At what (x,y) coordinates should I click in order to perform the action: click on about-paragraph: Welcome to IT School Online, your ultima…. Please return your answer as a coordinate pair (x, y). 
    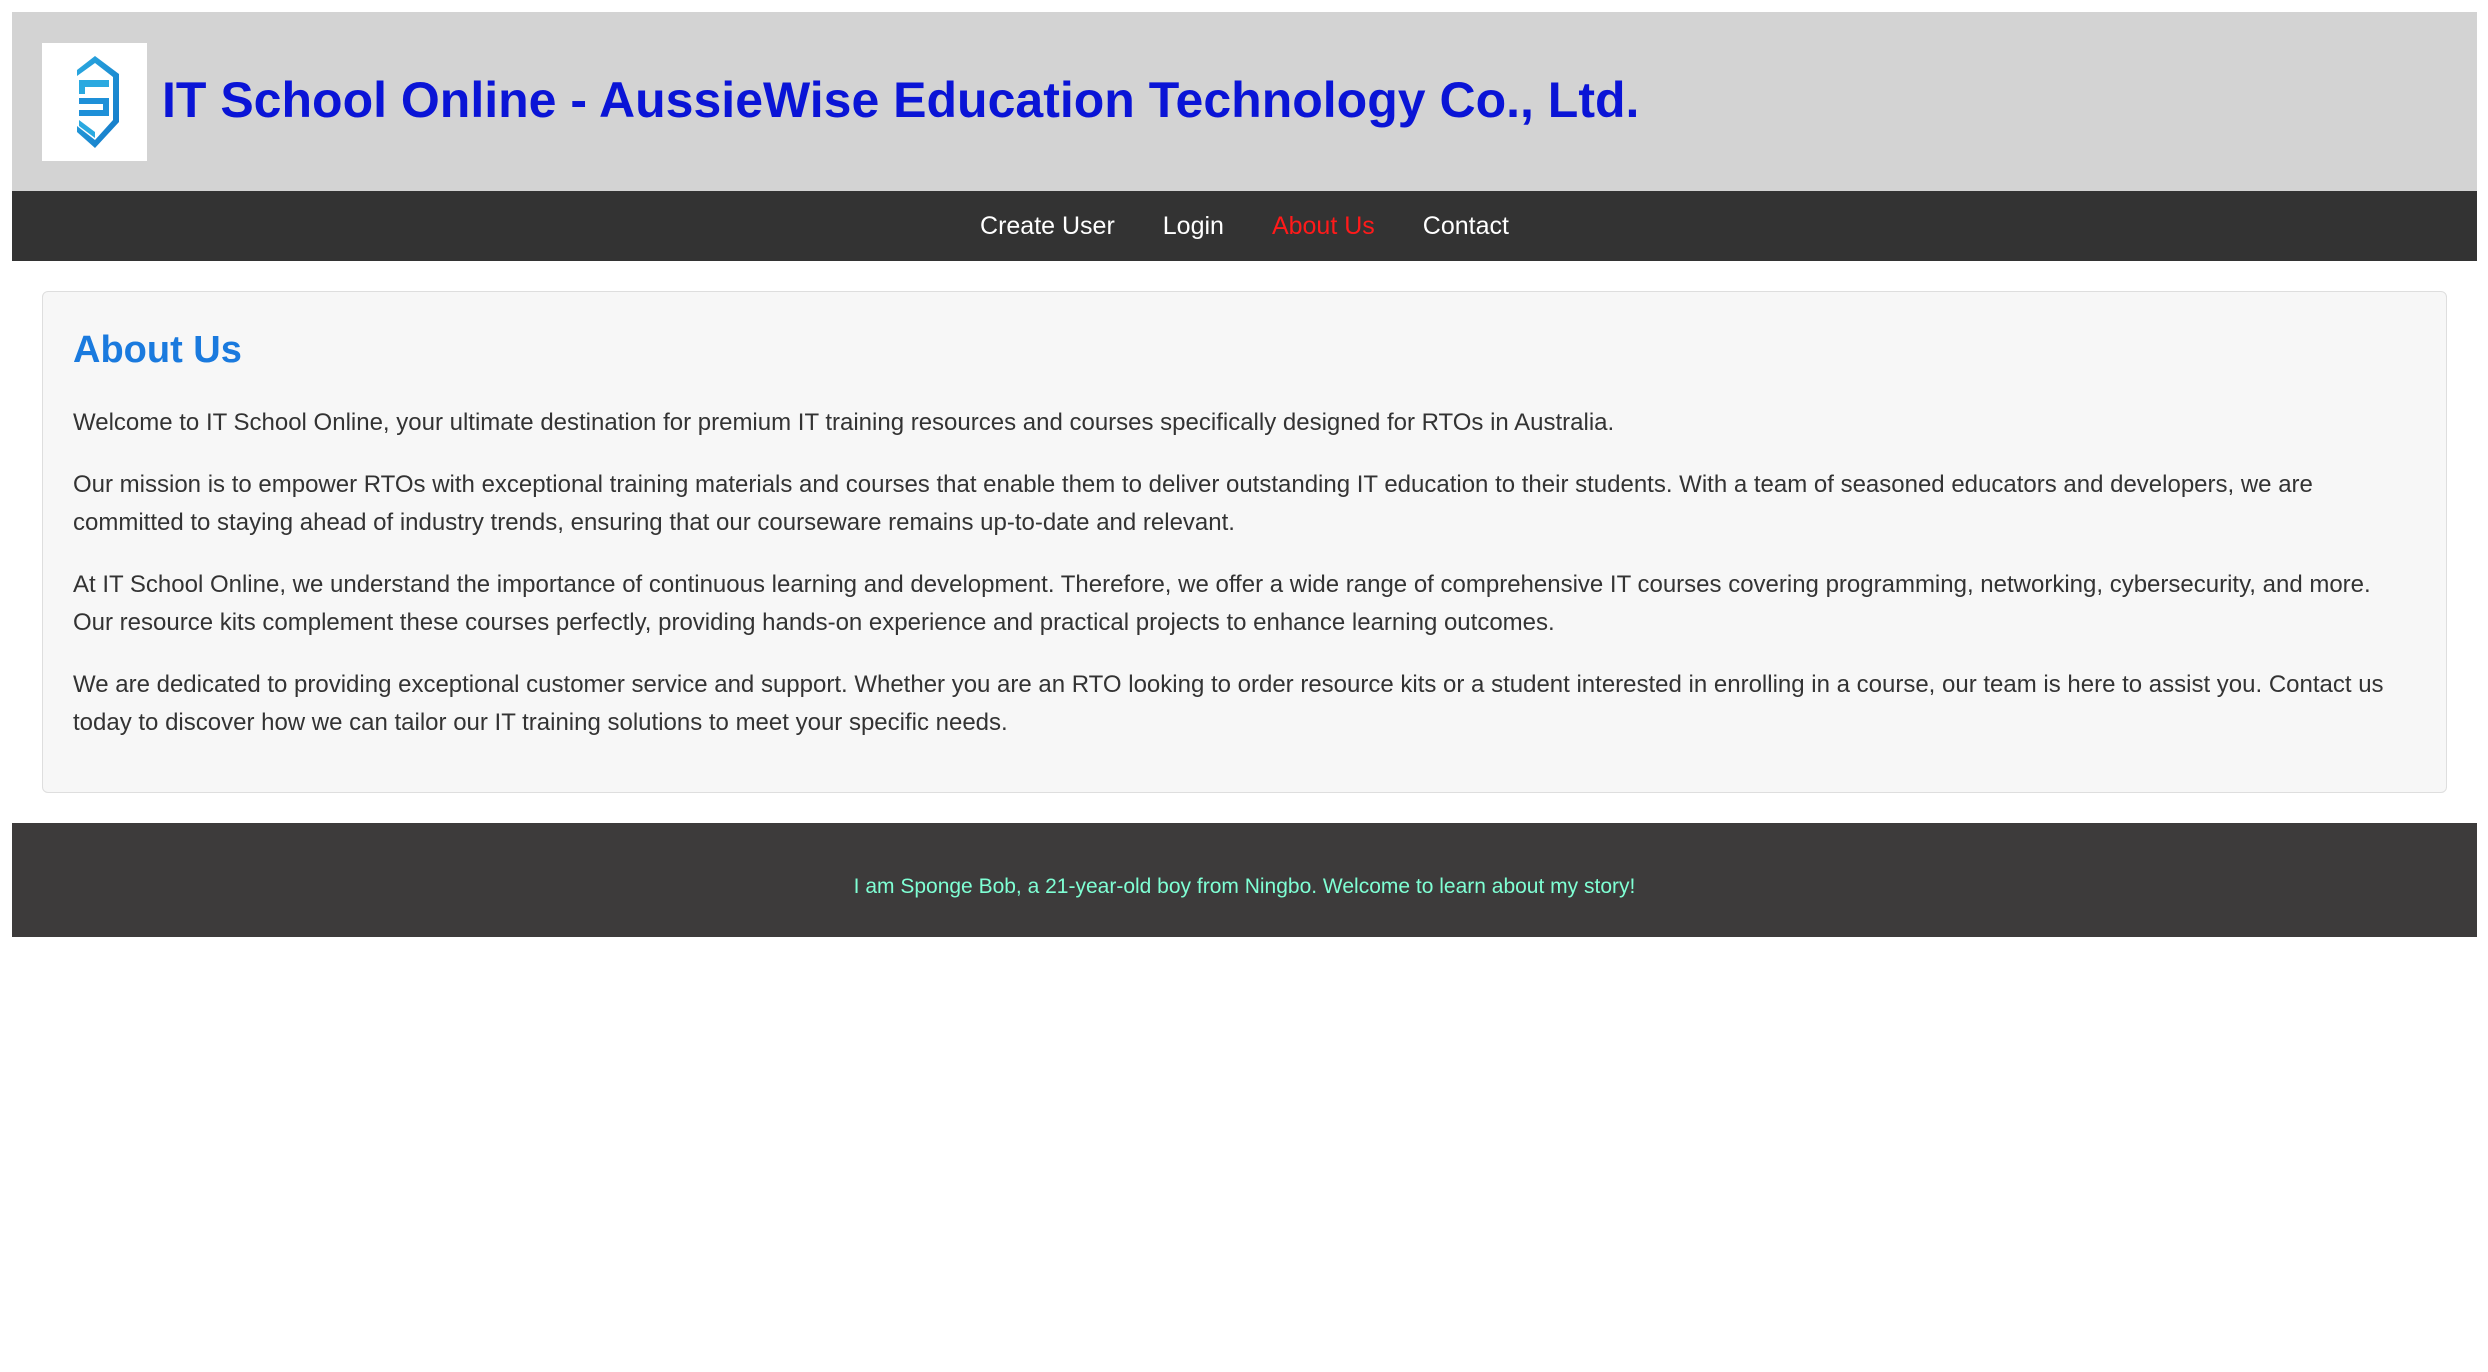
    Looking at the image, I should click on (844, 422).